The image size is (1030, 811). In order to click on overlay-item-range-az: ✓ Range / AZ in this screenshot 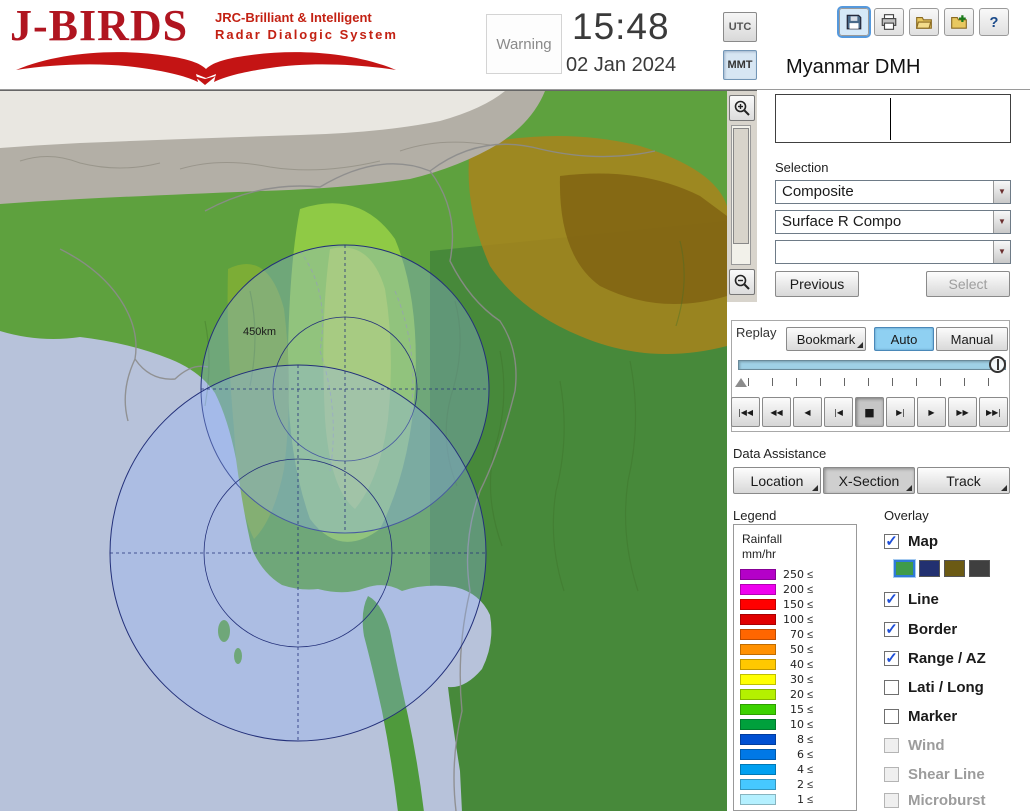, I will do `click(935, 658)`.